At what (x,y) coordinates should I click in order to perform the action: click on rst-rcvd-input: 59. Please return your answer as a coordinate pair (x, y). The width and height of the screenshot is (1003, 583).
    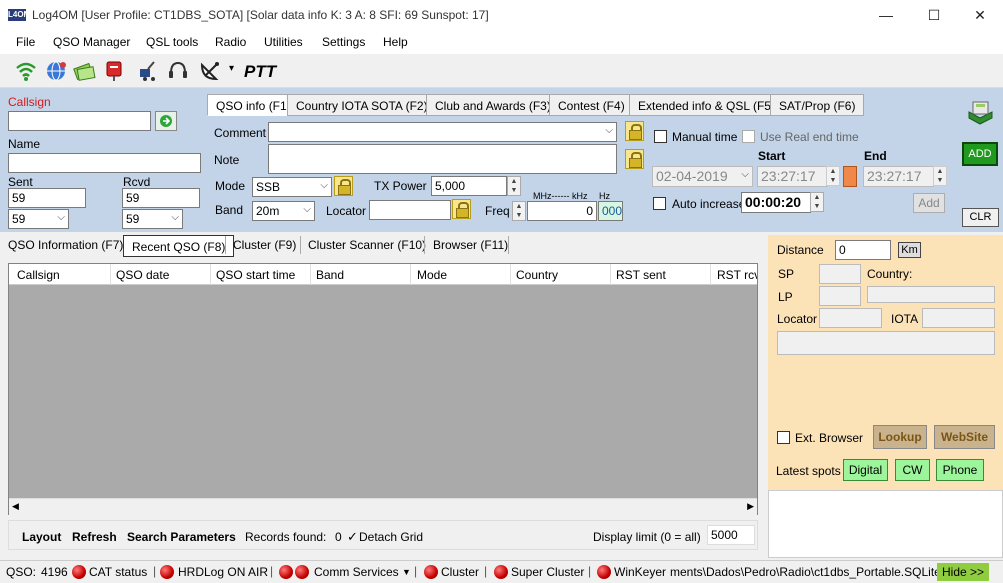
    Looking at the image, I should click on (161, 198).